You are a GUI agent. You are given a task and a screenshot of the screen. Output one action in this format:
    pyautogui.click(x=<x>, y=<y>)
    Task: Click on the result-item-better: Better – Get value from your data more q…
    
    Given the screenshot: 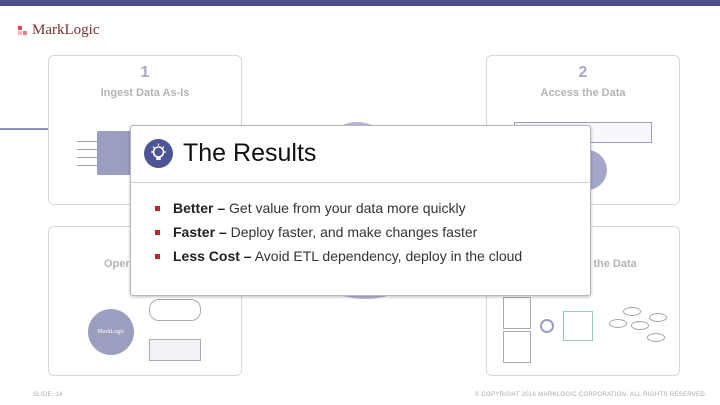 What is the action you would take?
    pyautogui.click(x=310, y=208)
    